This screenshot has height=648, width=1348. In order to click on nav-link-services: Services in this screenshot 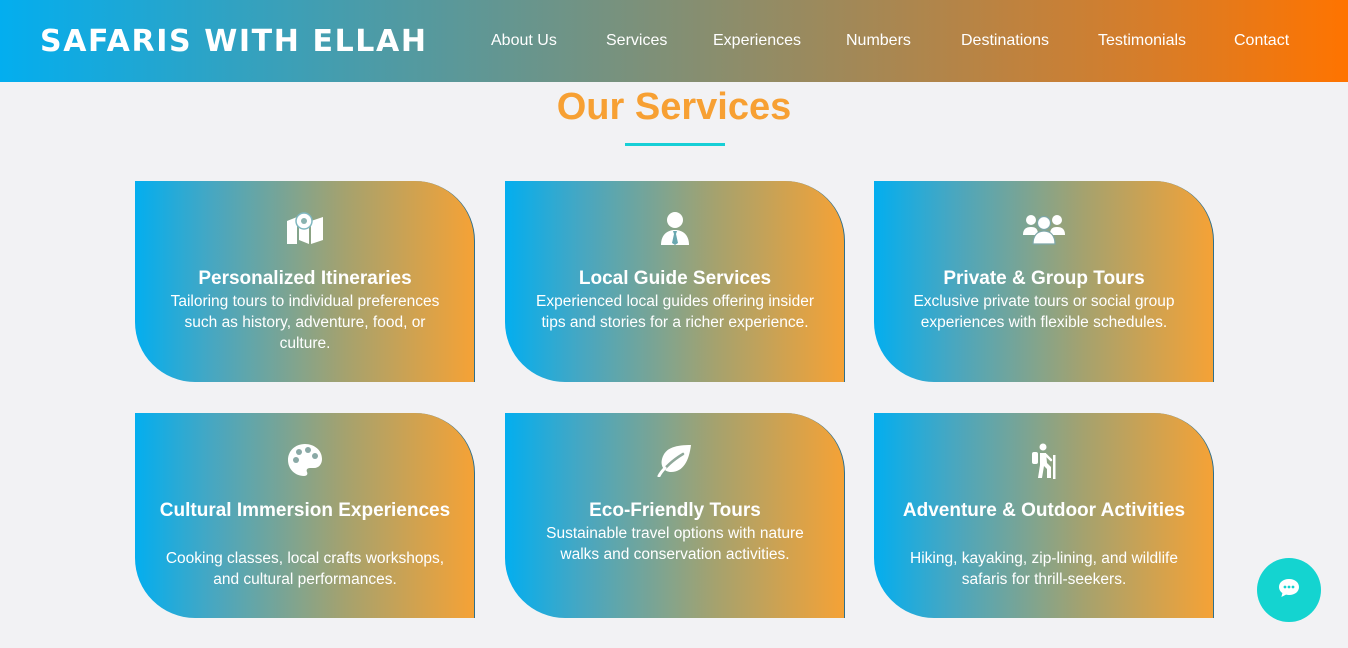, I will do `click(636, 41)`.